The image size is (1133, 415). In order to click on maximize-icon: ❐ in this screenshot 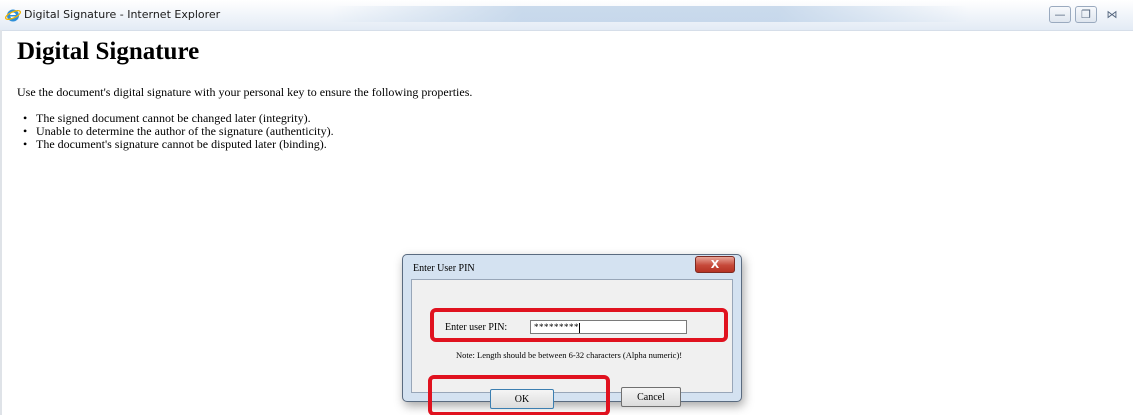, I will do `click(1086, 14)`.